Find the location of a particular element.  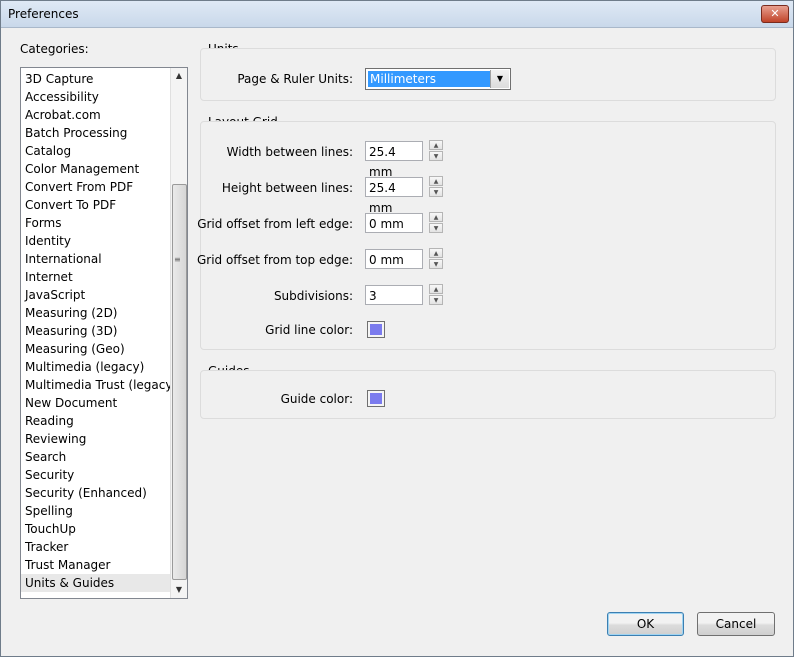

category-item: Acrobat.com is located at coordinates (98, 115).